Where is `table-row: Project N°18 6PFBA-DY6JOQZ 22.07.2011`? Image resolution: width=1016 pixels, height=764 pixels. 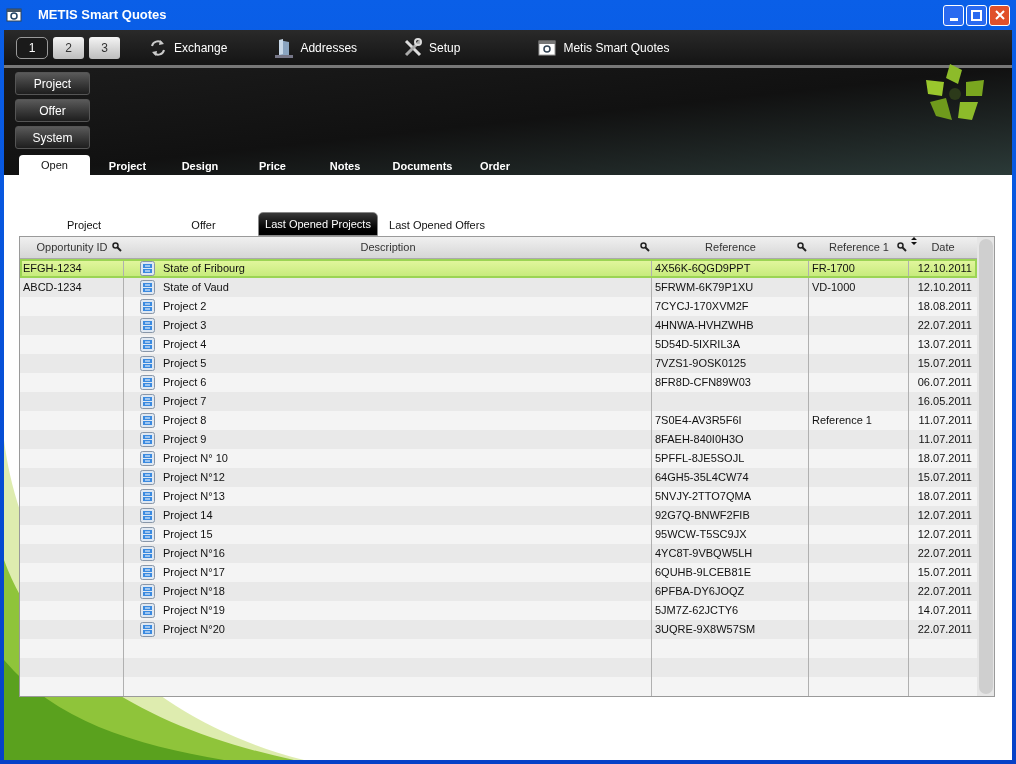
table-row: Project N°18 6PFBA-DY6JOQZ 22.07.2011 is located at coordinates (498, 591).